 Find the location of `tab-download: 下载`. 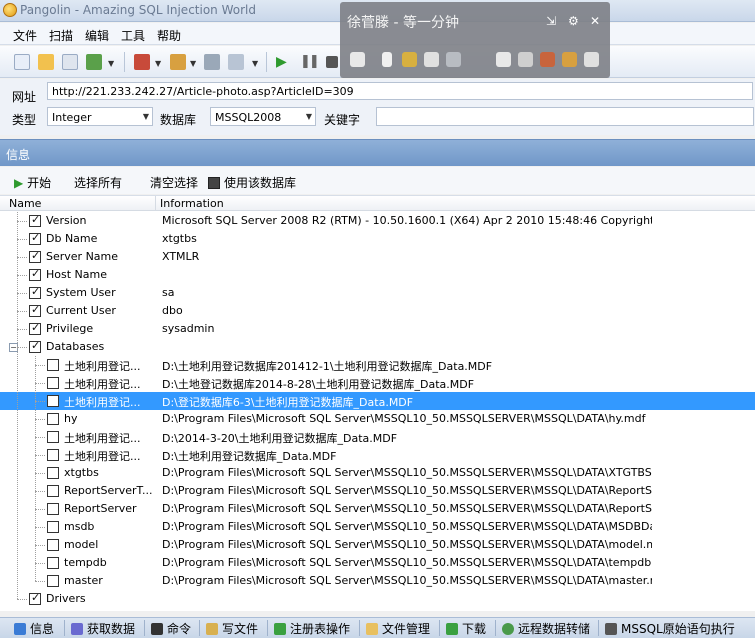

tab-download: 下载 is located at coordinates (466, 628).